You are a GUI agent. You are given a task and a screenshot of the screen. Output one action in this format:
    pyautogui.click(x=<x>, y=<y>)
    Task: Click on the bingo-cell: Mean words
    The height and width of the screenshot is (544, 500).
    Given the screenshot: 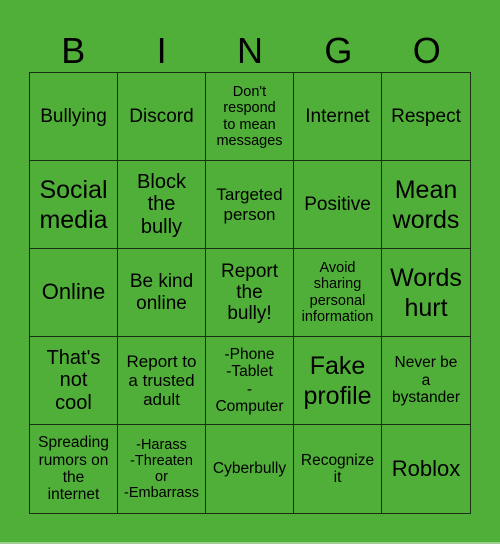 What is the action you would take?
    pyautogui.click(x=426, y=205)
    